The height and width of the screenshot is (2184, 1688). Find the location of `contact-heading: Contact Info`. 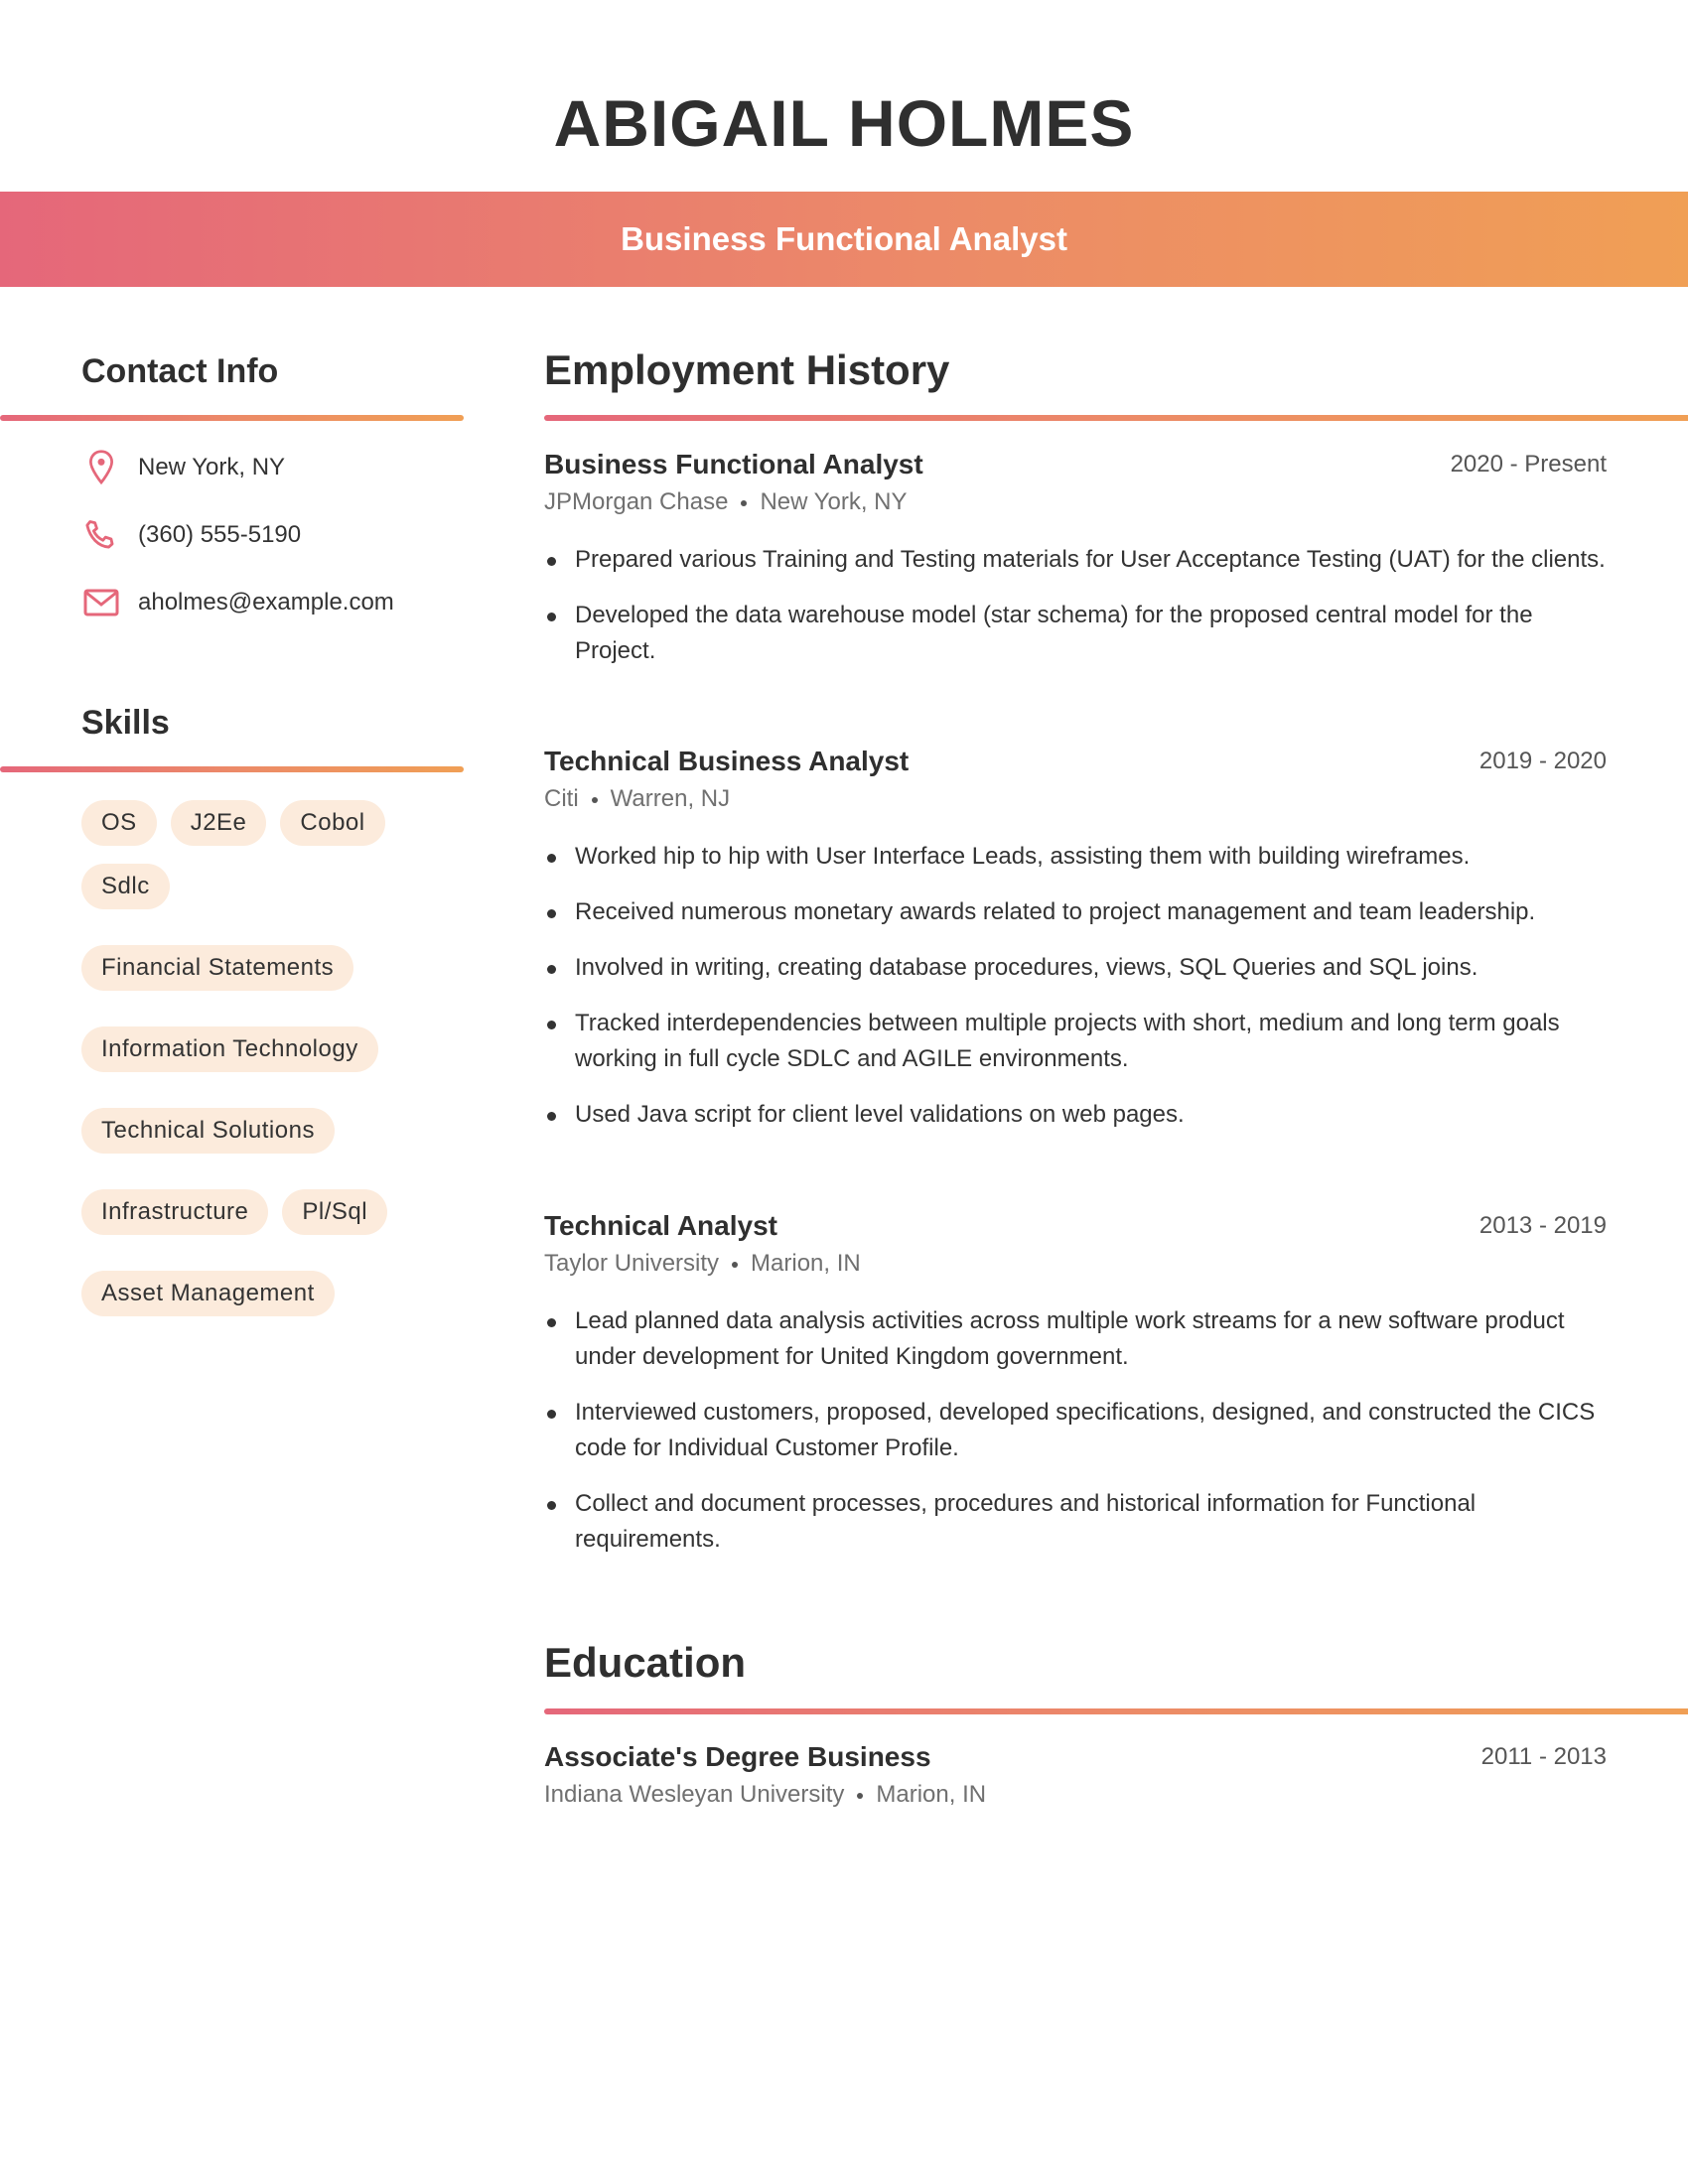

contact-heading: Contact Info is located at coordinates (180, 371).